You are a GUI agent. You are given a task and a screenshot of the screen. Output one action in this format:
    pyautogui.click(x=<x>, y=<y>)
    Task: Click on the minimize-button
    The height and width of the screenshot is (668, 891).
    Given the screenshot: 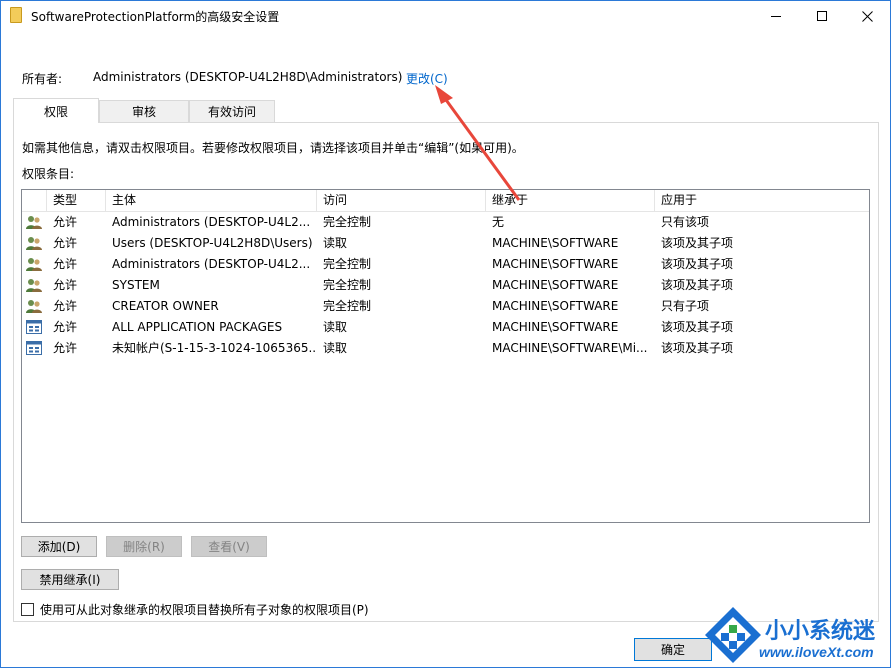 What is the action you would take?
    pyautogui.click(x=776, y=16)
    